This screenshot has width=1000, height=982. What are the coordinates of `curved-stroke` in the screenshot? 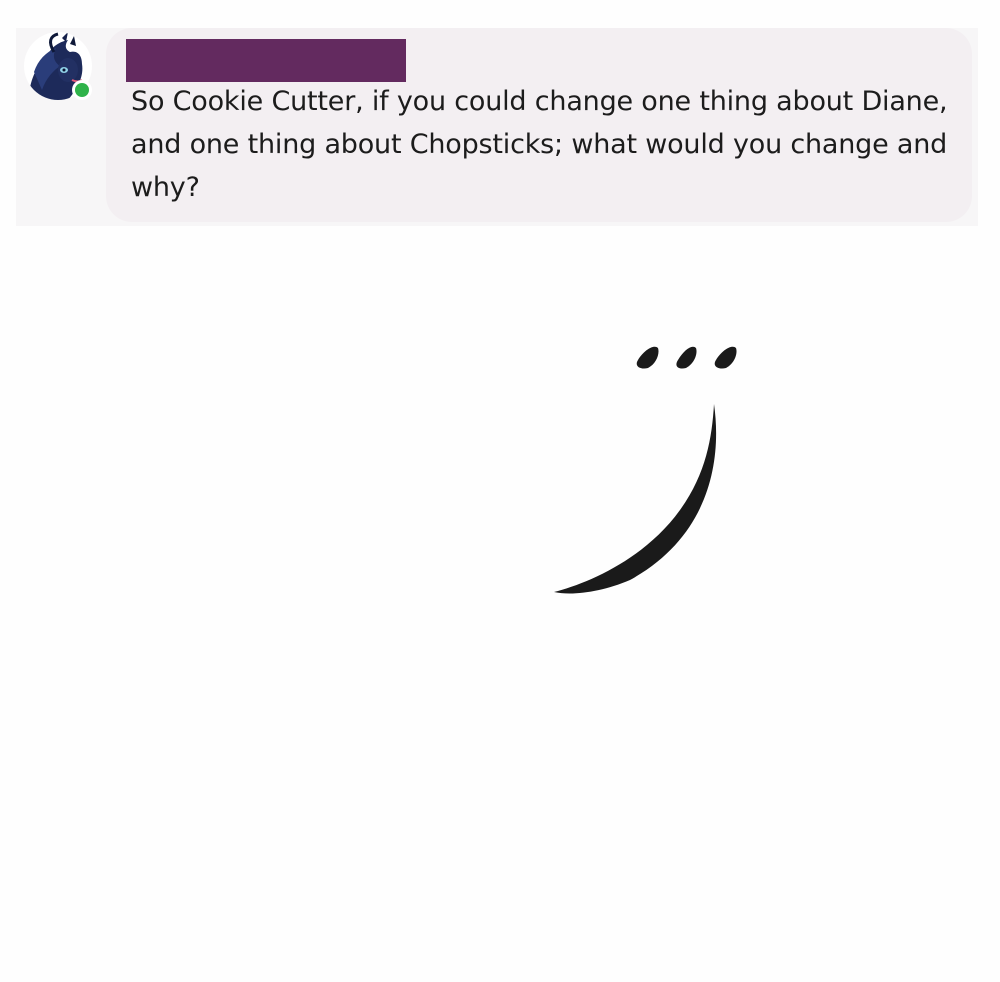 It's located at (635, 499).